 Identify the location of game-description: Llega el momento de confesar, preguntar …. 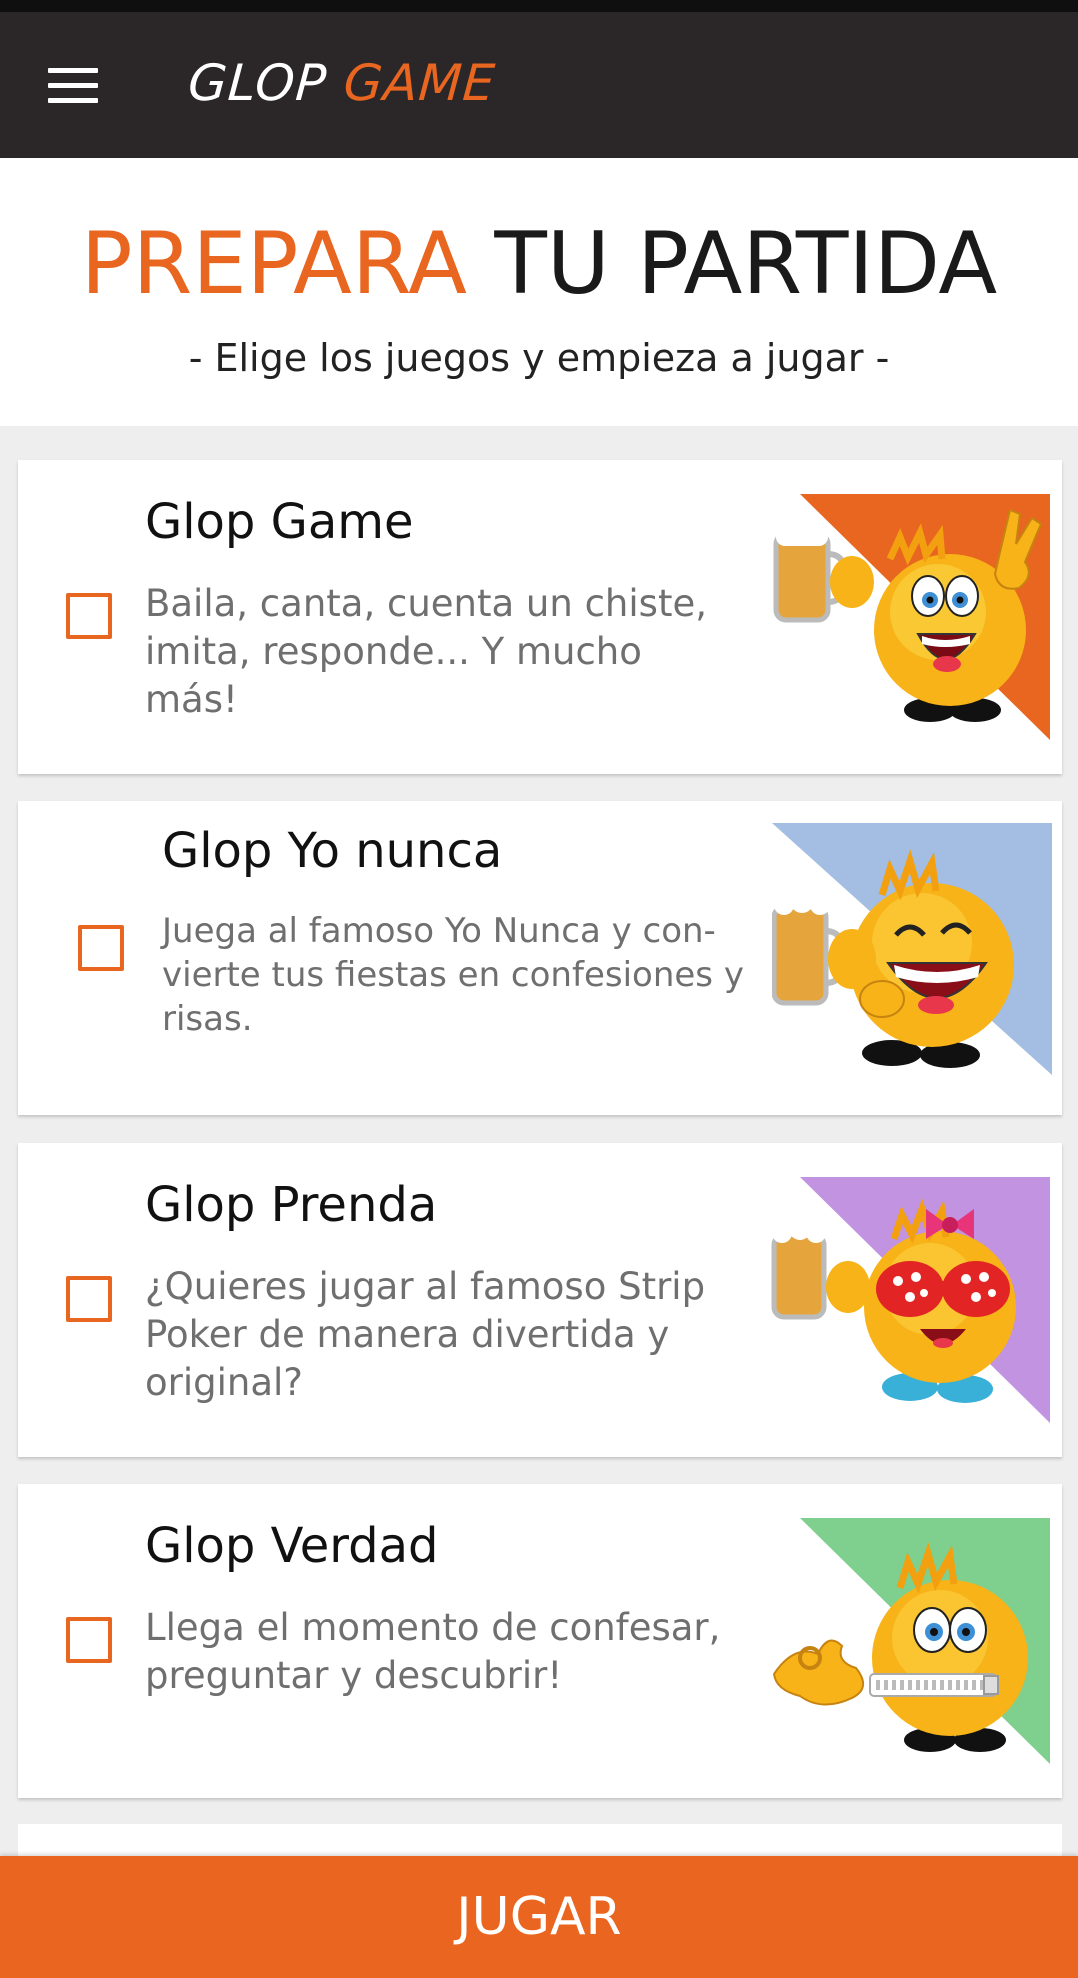
(433, 1651).